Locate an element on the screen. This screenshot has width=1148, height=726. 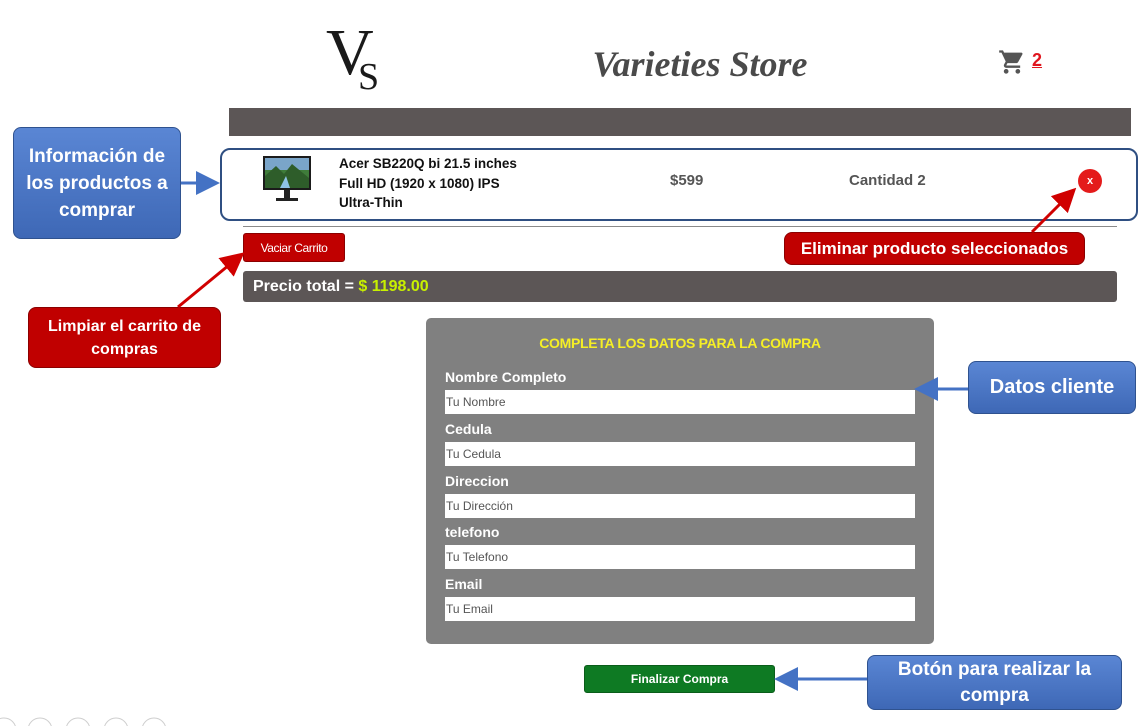
category-navbar is located at coordinates (680, 122).